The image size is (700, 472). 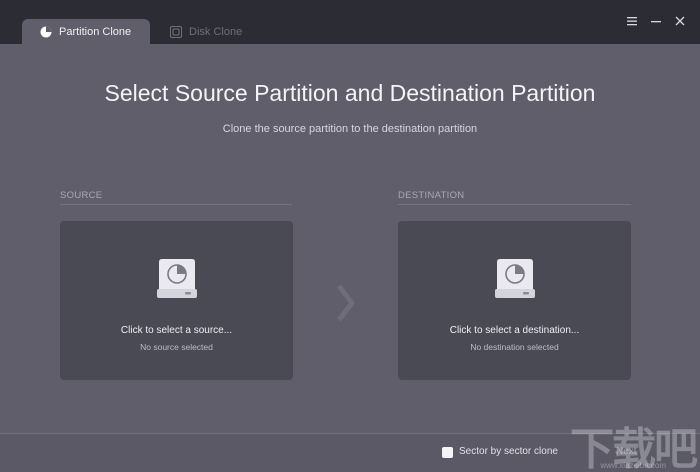 I want to click on destination-status: No destination selected, so click(x=514, y=347).